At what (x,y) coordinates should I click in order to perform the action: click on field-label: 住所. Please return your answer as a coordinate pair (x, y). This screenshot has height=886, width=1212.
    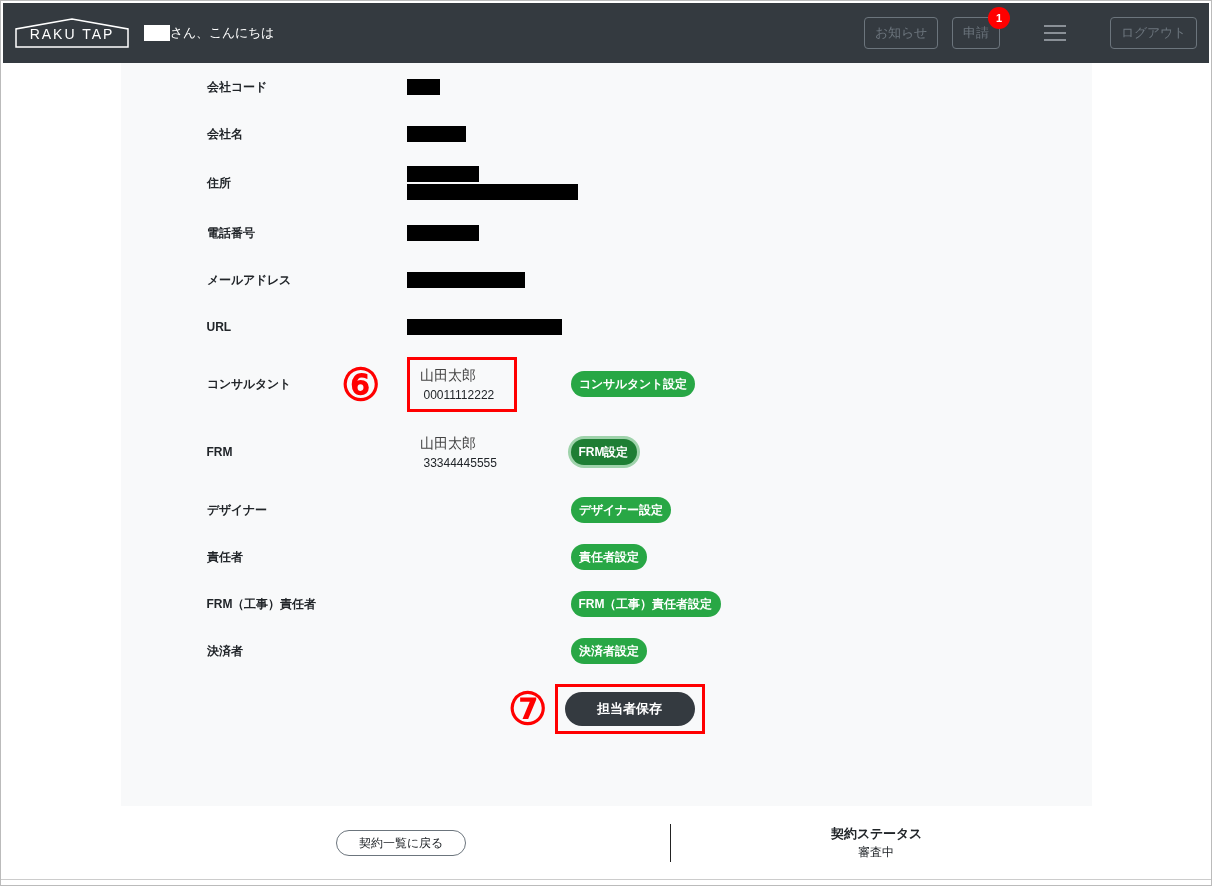
    Looking at the image, I should click on (219, 183).